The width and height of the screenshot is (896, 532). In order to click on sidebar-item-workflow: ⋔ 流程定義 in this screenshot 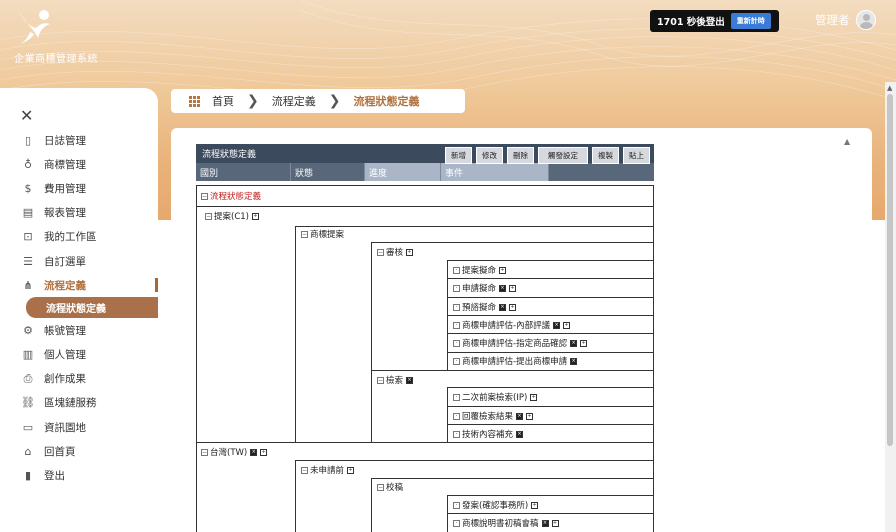, I will do `click(79, 285)`.